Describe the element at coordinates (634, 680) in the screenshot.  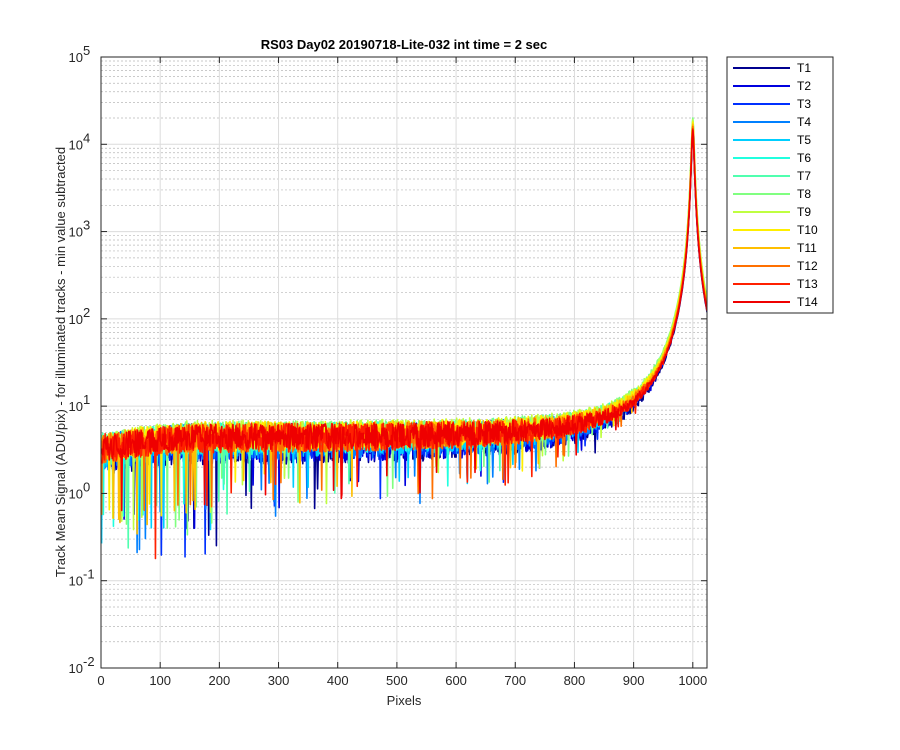
I see `x-tick-label: 900` at that location.